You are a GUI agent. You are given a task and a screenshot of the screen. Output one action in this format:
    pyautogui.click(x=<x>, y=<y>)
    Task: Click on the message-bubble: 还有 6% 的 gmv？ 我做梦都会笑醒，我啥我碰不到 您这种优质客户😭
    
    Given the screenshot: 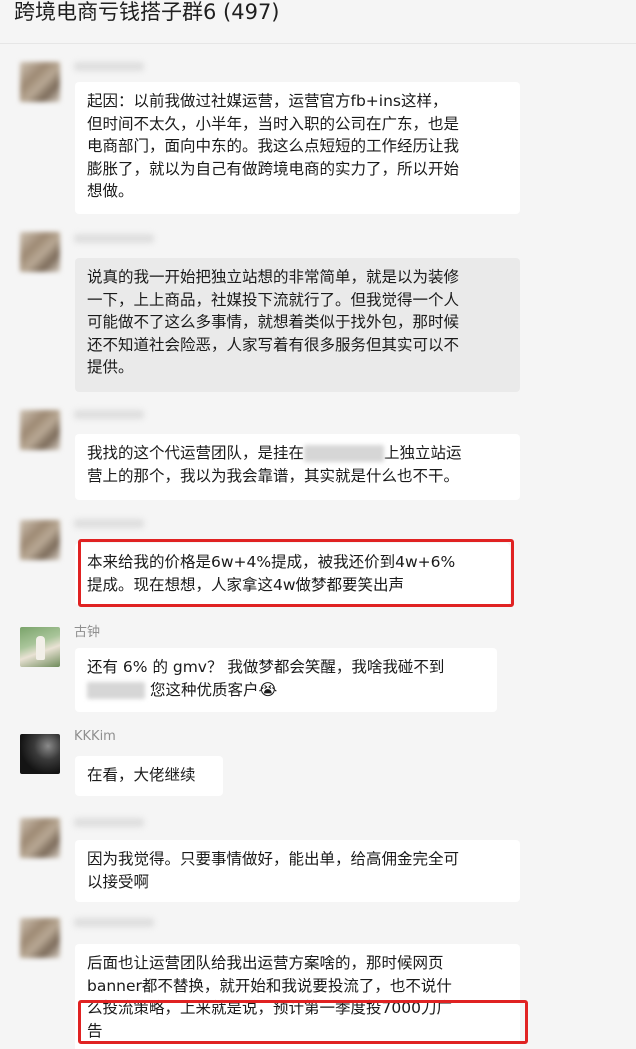 What is the action you would take?
    pyautogui.click(x=286, y=680)
    